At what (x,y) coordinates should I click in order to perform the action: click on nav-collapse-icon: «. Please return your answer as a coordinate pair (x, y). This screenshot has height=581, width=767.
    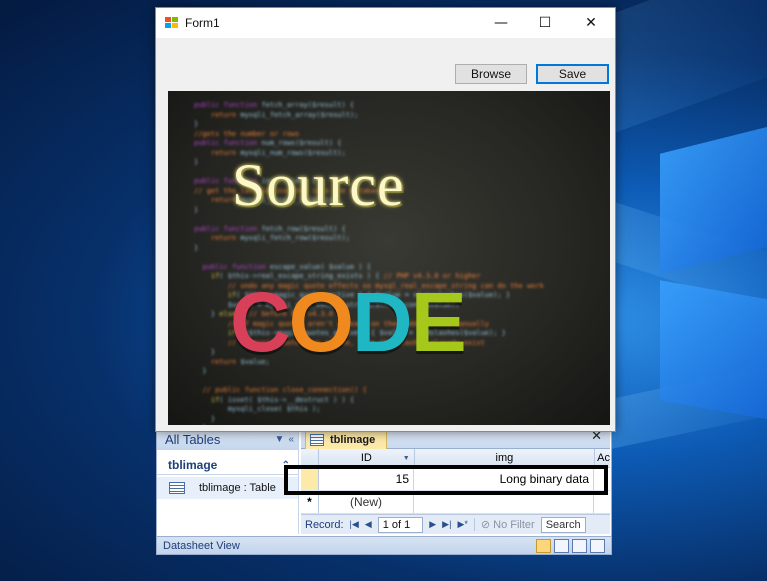
    Looking at the image, I should click on (291, 439).